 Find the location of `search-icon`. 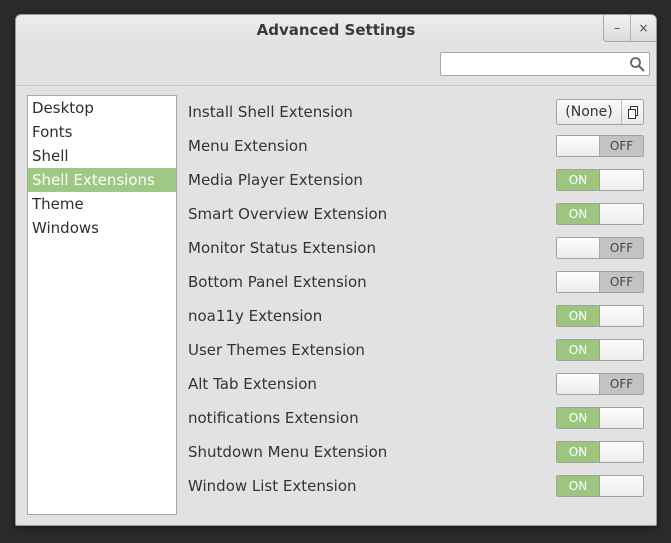

search-icon is located at coordinates (637, 64).